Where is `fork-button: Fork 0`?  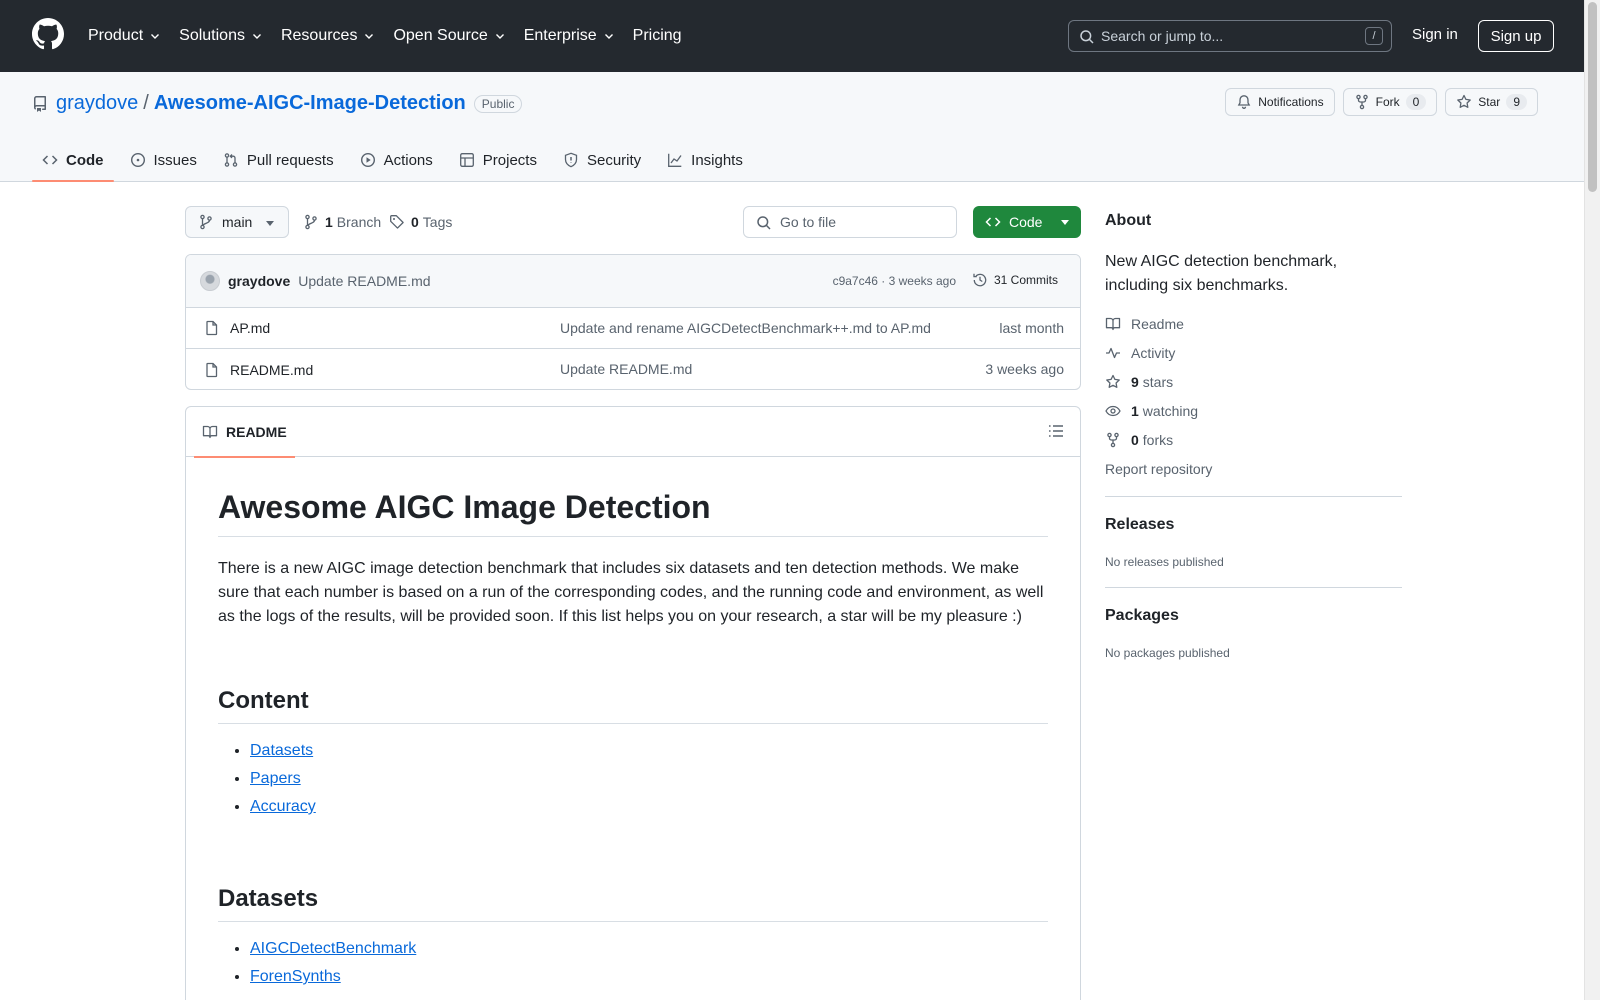
fork-button: Fork 0 is located at coordinates (1390, 102).